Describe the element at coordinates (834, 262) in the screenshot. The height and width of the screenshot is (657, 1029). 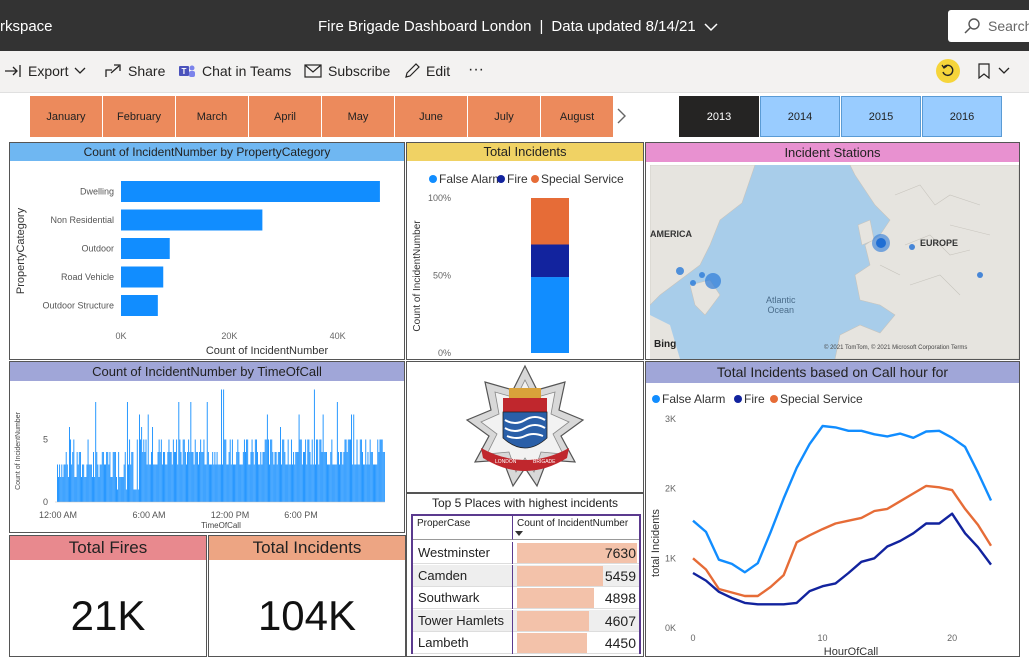
I see `incident-stations-map` at that location.